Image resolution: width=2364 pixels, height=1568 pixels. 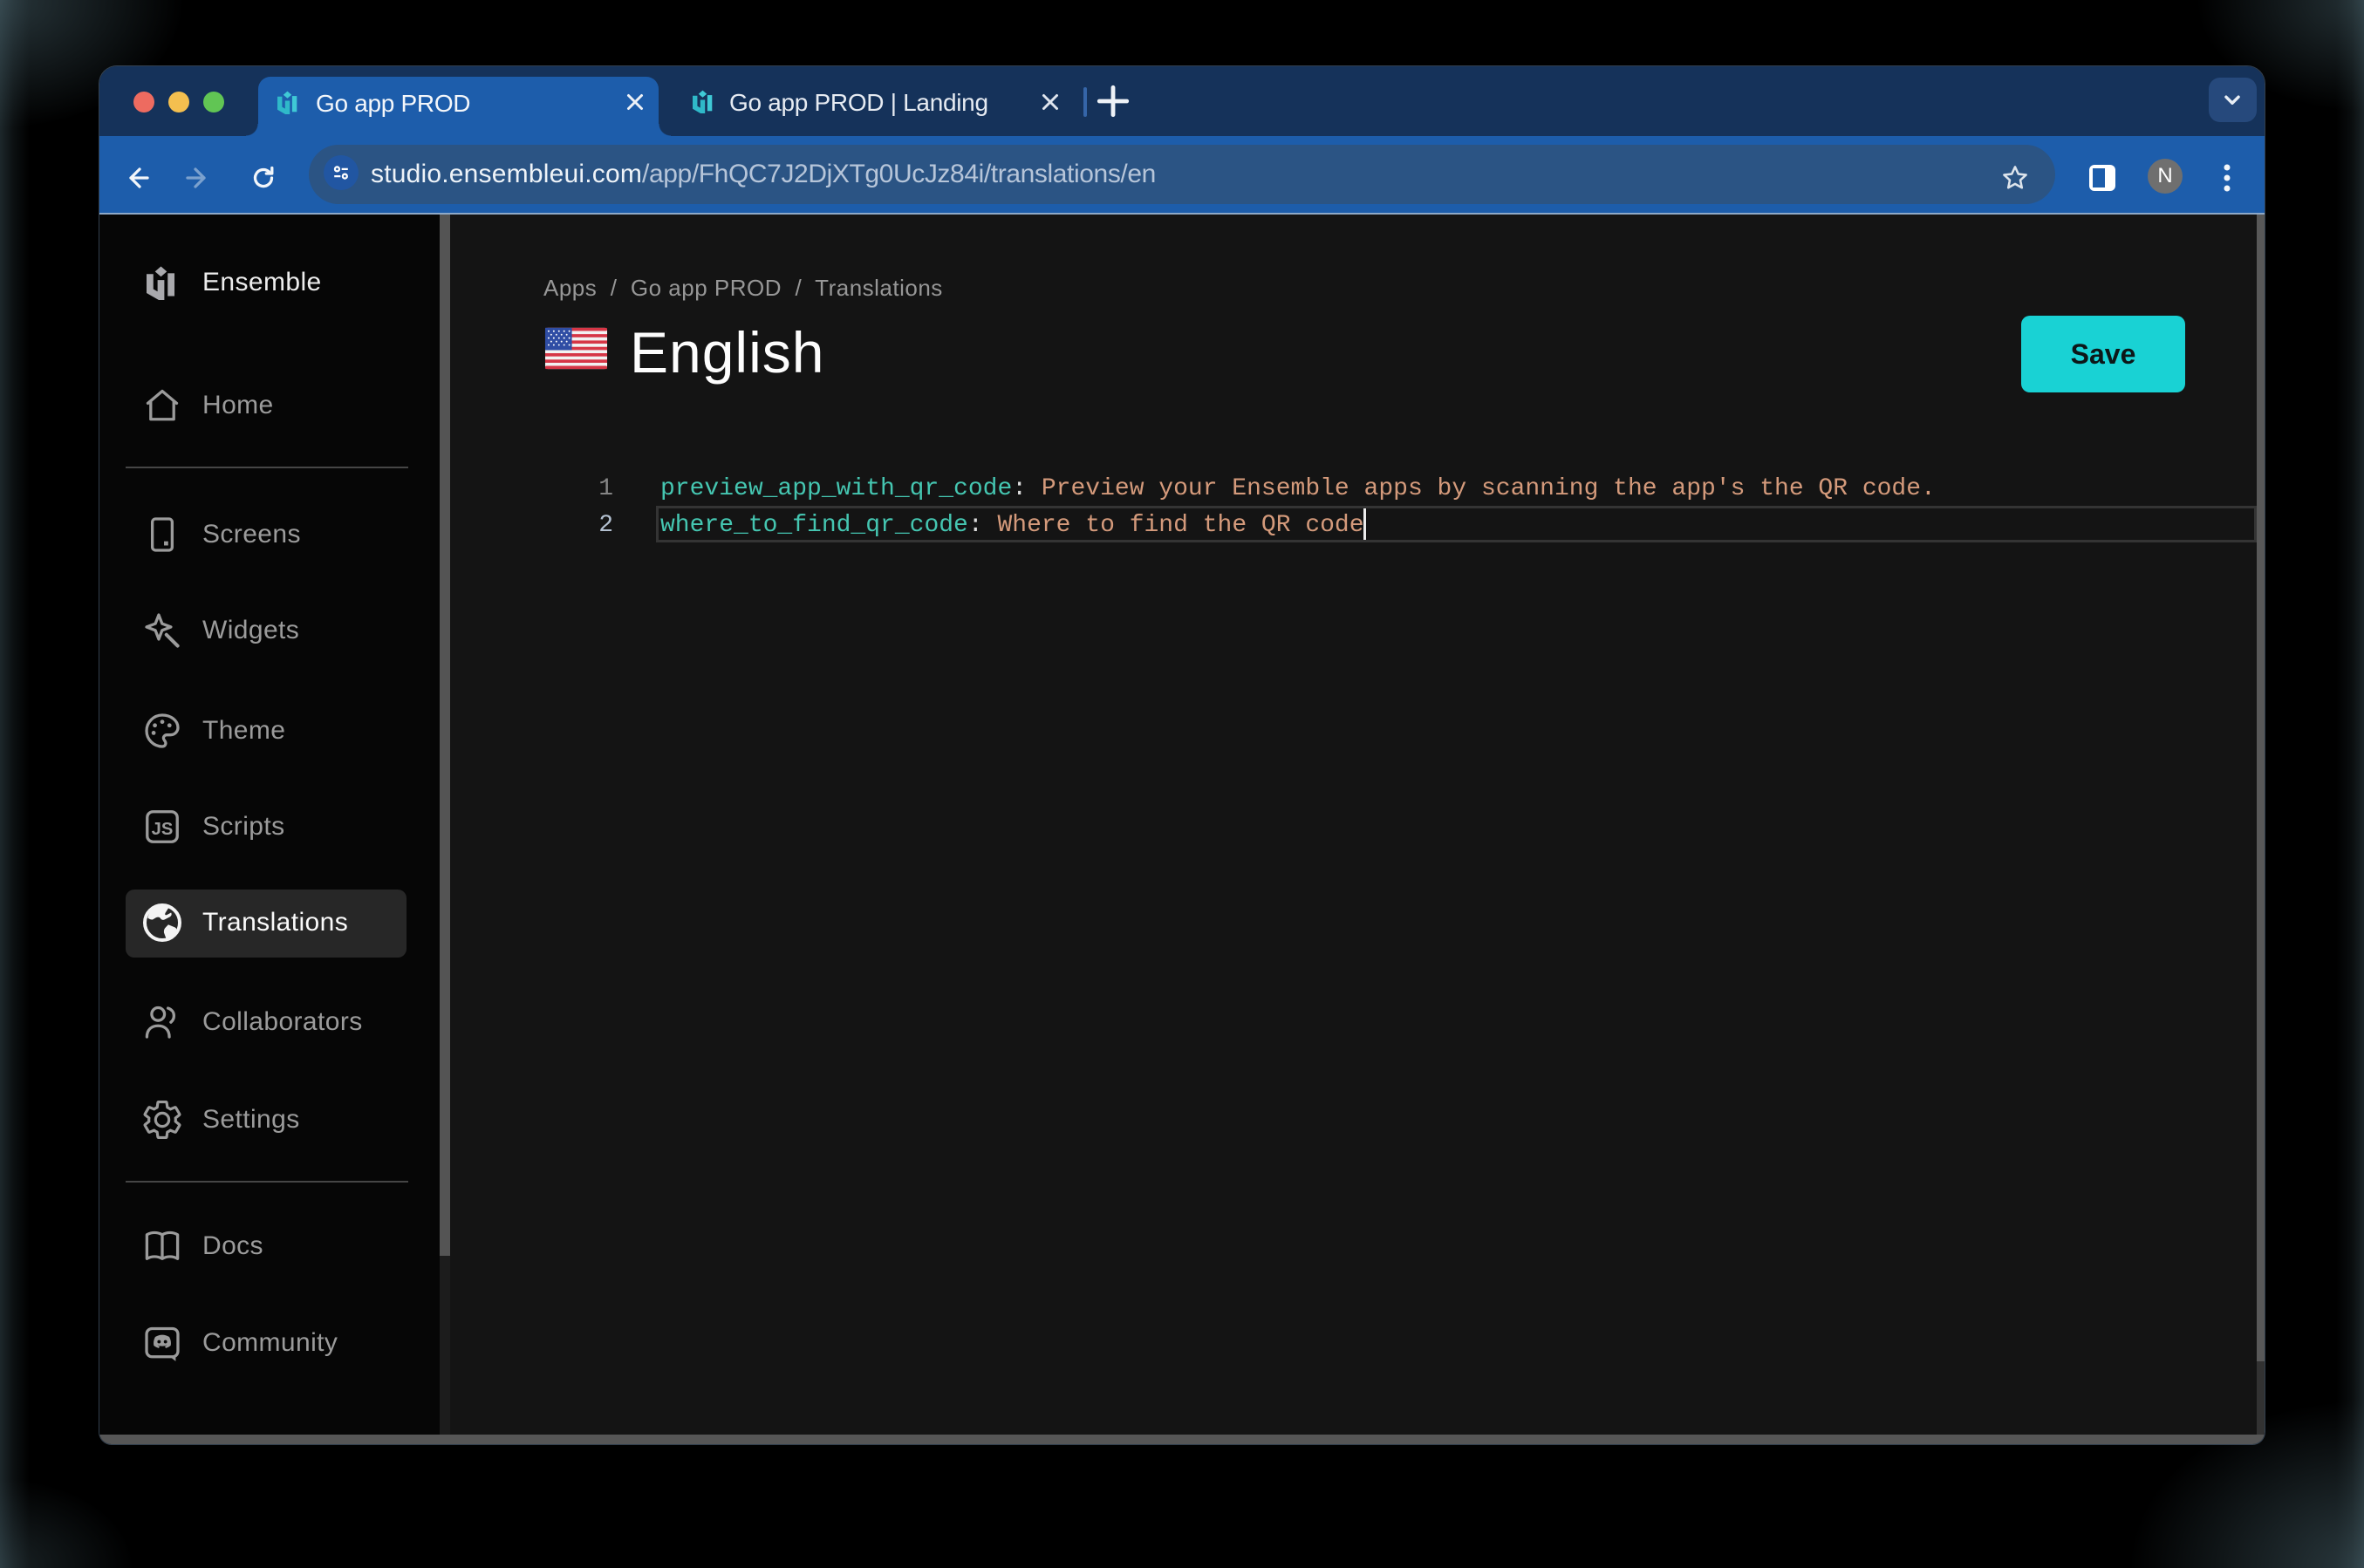 I want to click on svg-text: JS, so click(x=163, y=829).